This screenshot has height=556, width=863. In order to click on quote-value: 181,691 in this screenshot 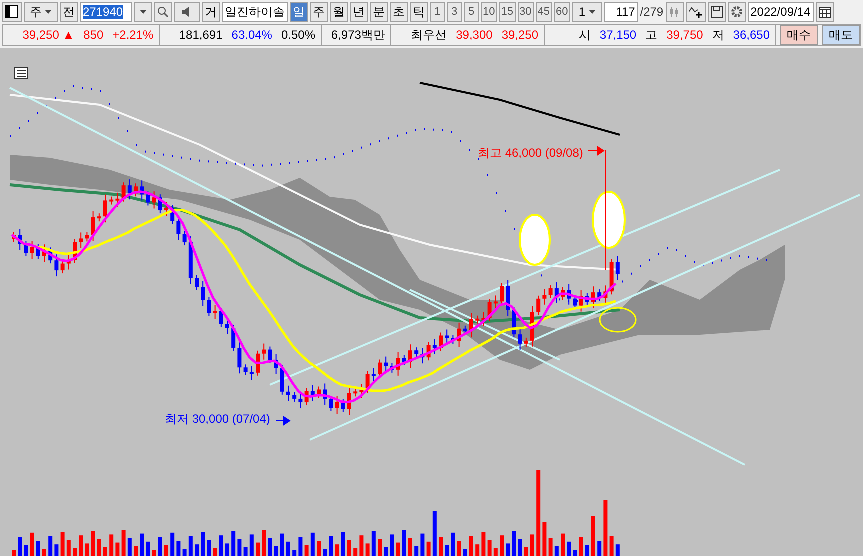, I will do `click(201, 35)`.